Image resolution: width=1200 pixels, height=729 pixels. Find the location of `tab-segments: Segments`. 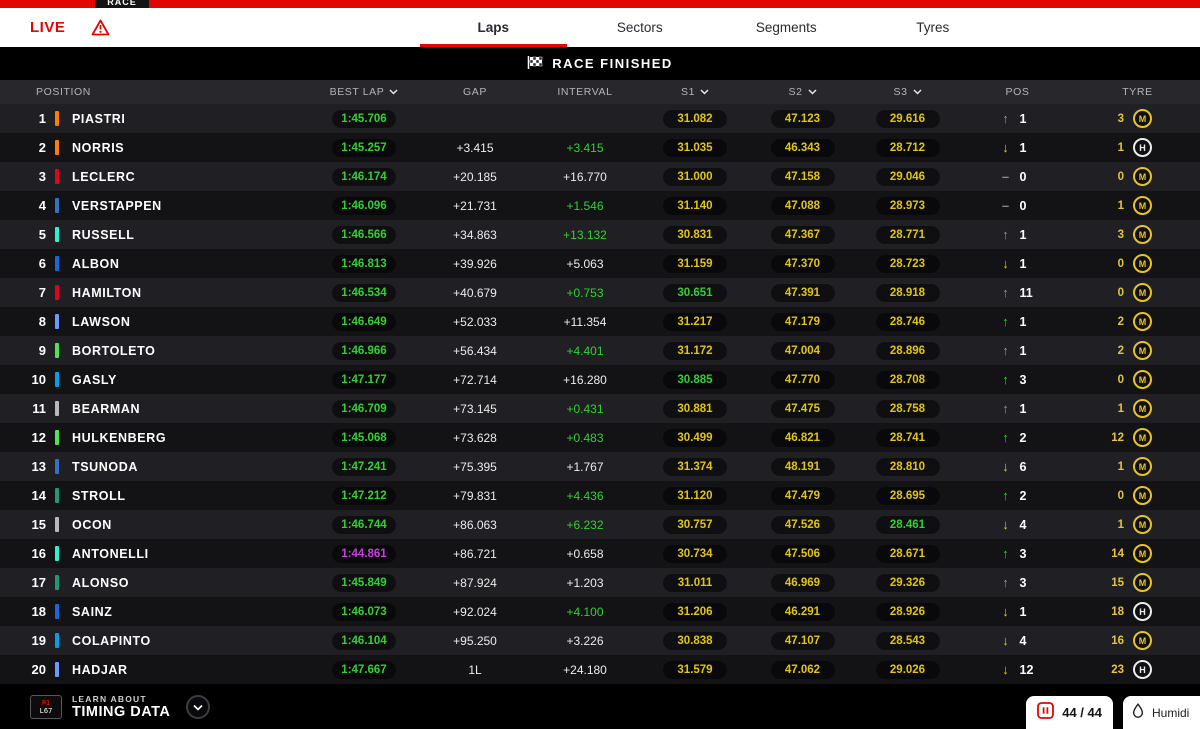

tab-segments: Segments is located at coordinates (786, 27).